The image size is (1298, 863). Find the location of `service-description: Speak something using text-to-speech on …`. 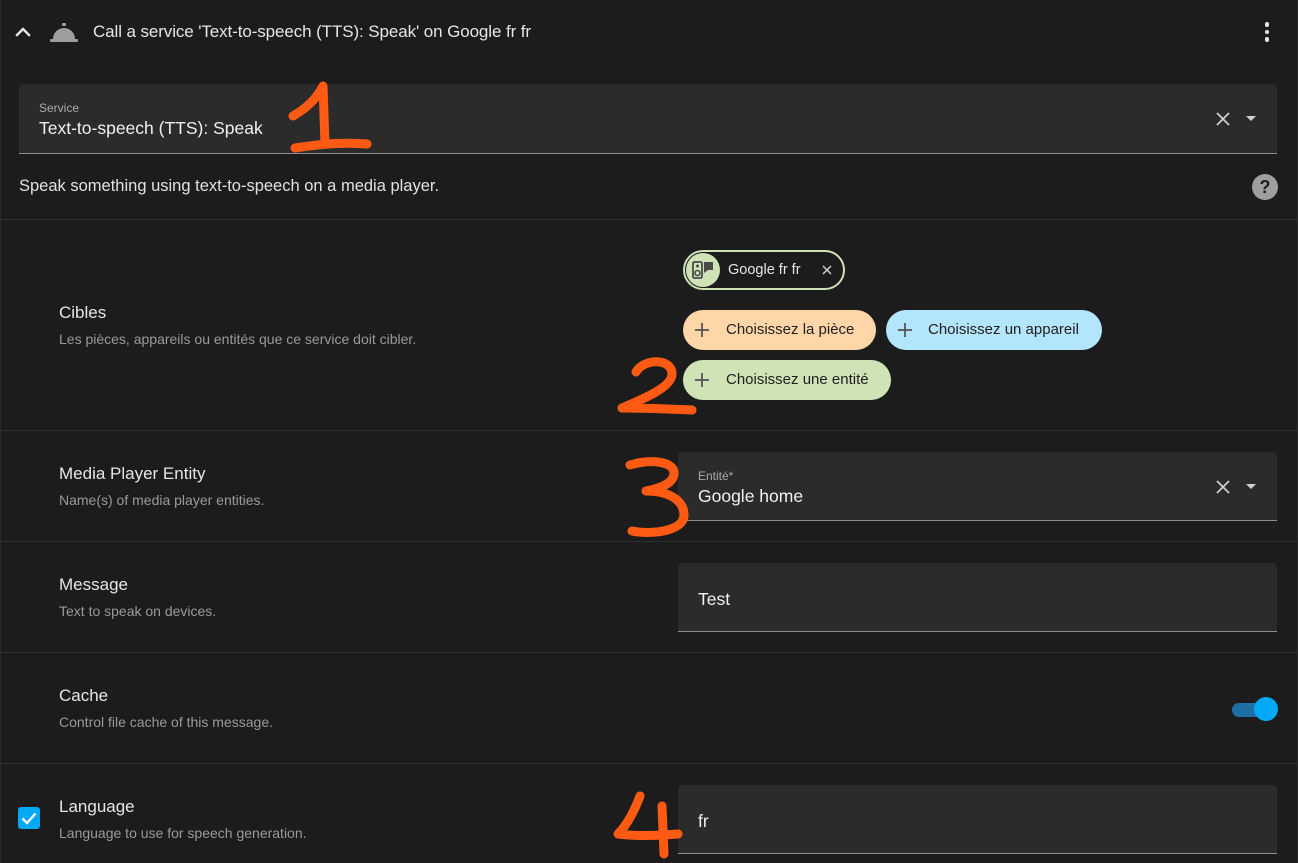

service-description: Speak something using text-to-speech on … is located at coordinates (229, 186).